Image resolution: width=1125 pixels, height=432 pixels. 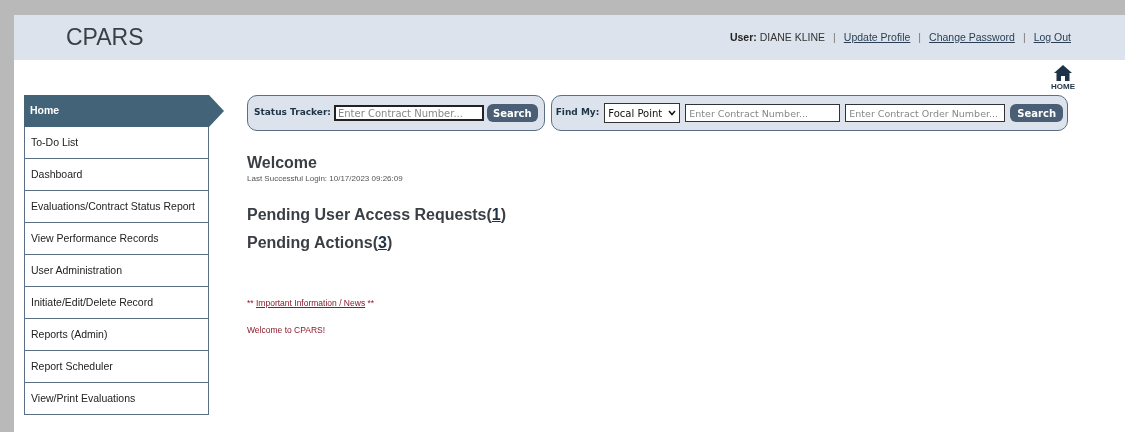 I want to click on count-link: 1, so click(x=496, y=214).